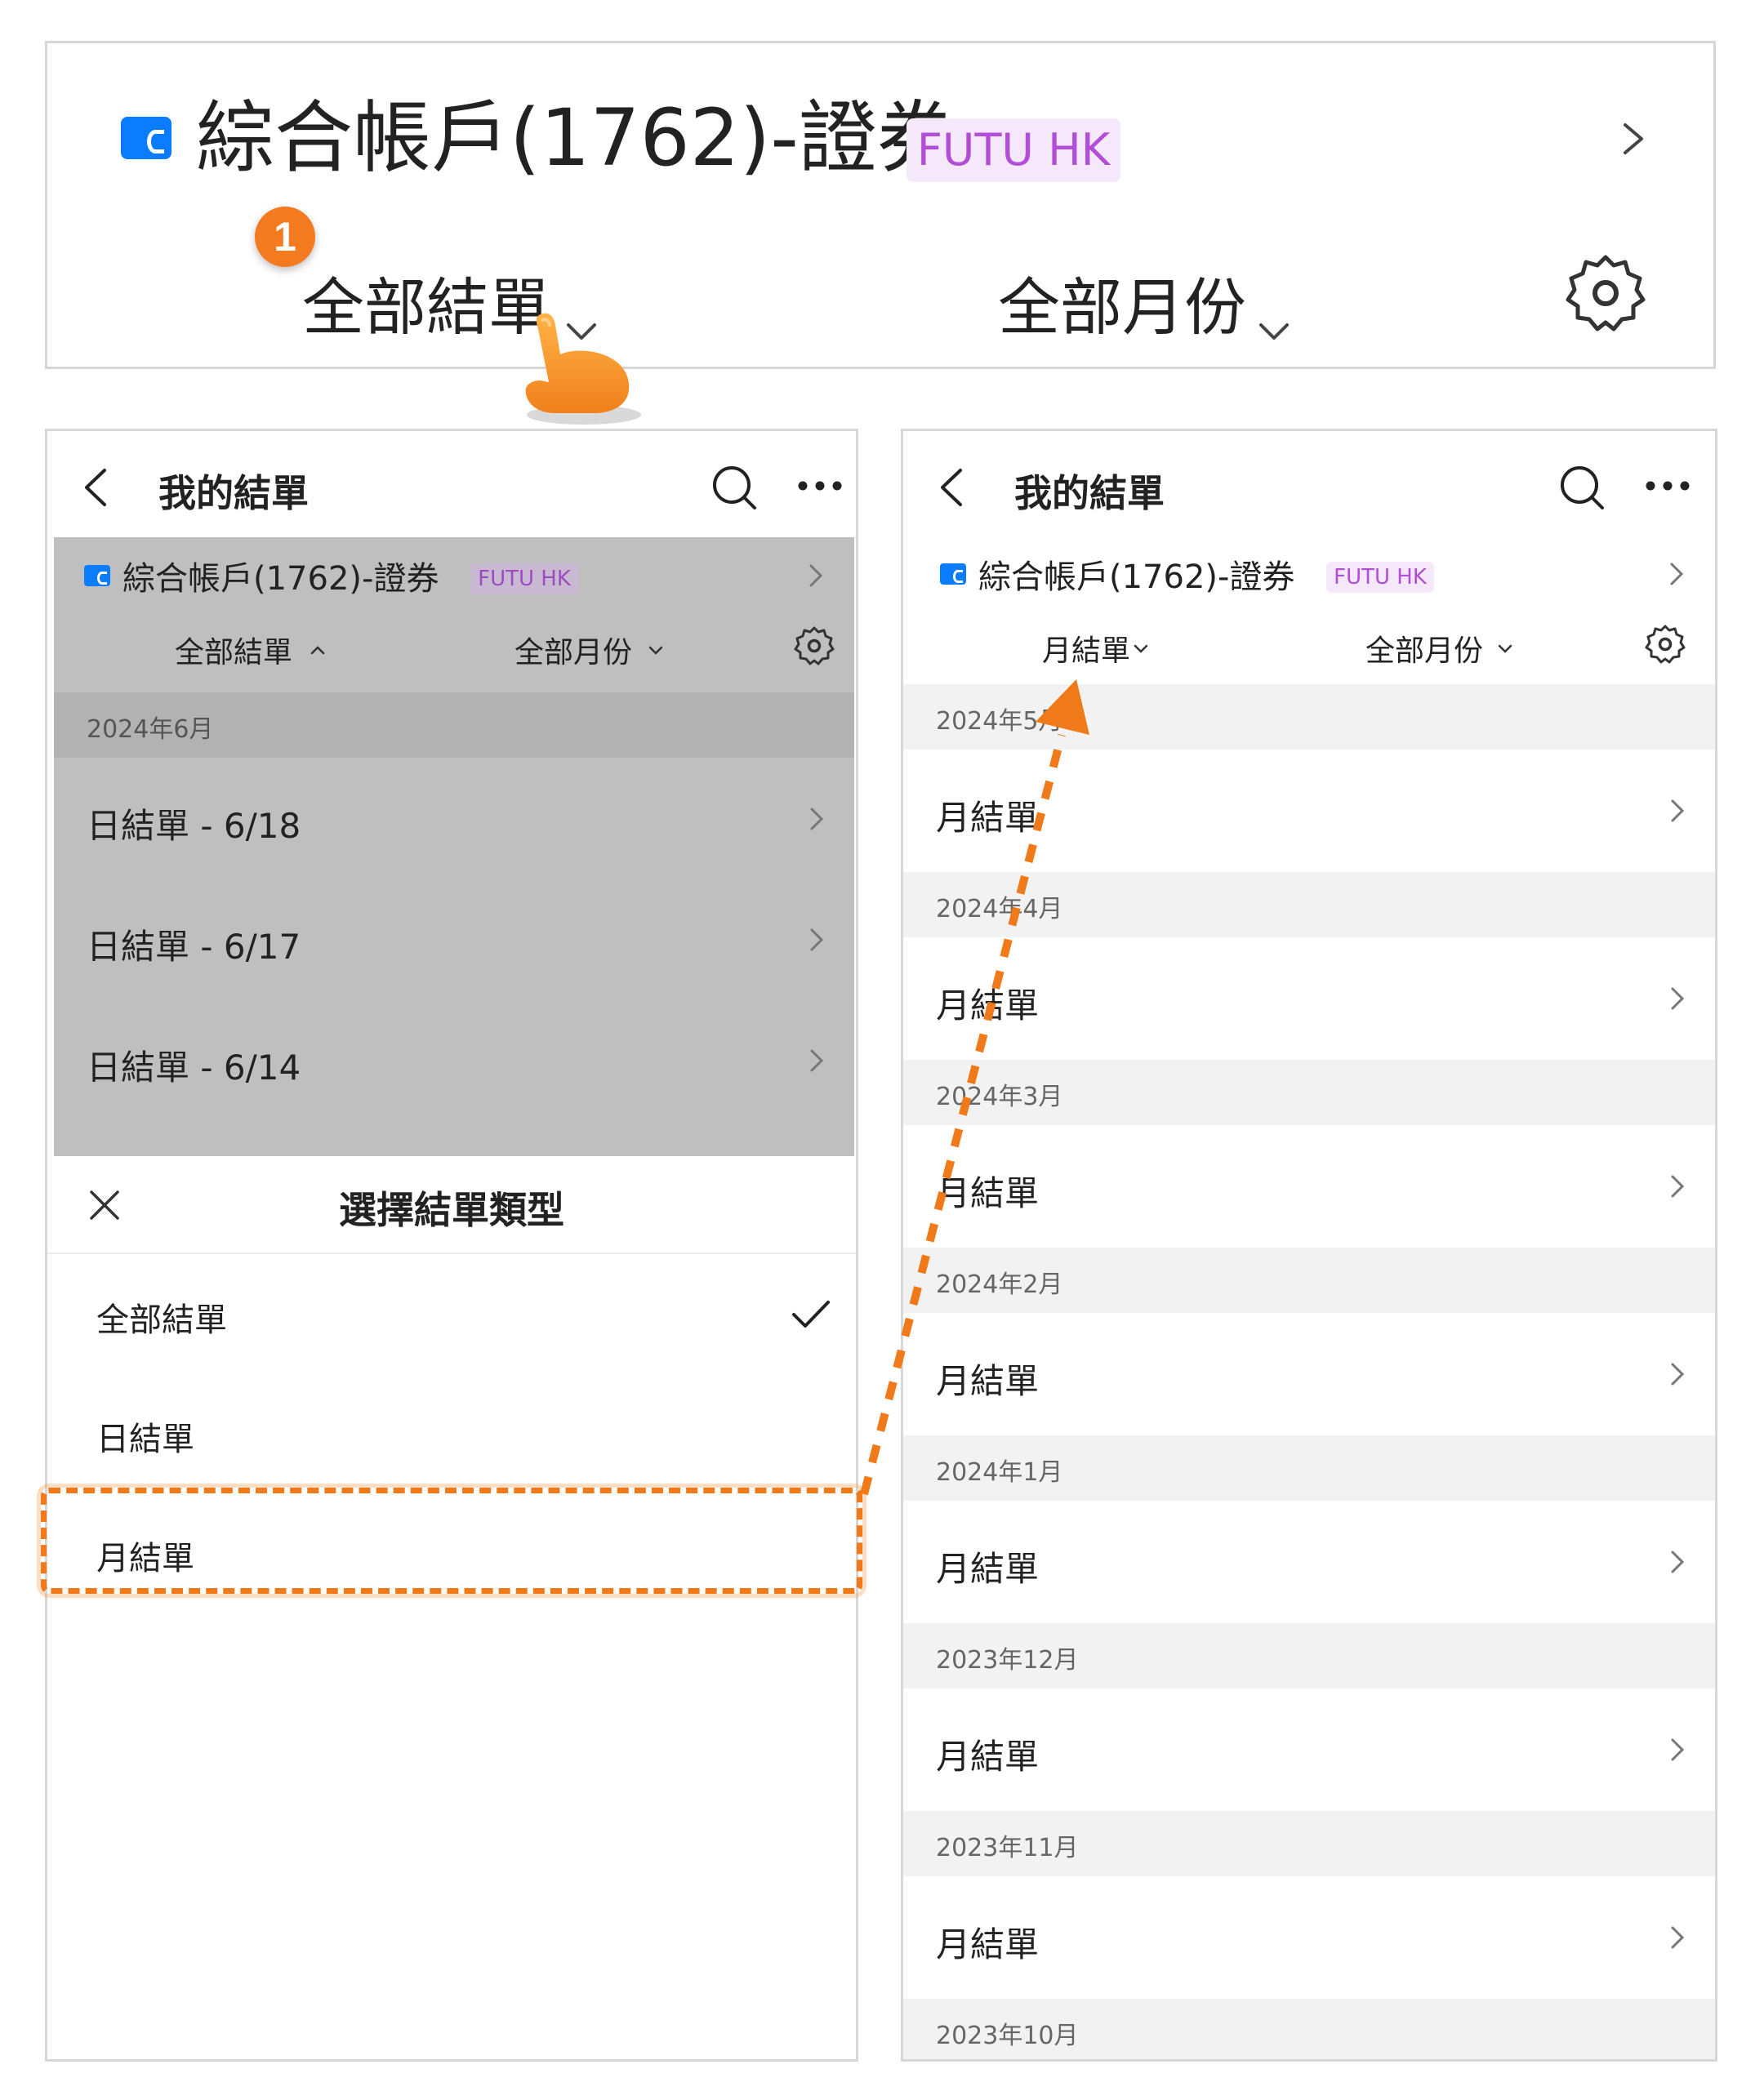 The width and height of the screenshot is (1764, 2100). What do you see at coordinates (451, 1315) in the screenshot?
I see `option-all-statements: 全部結單` at bounding box center [451, 1315].